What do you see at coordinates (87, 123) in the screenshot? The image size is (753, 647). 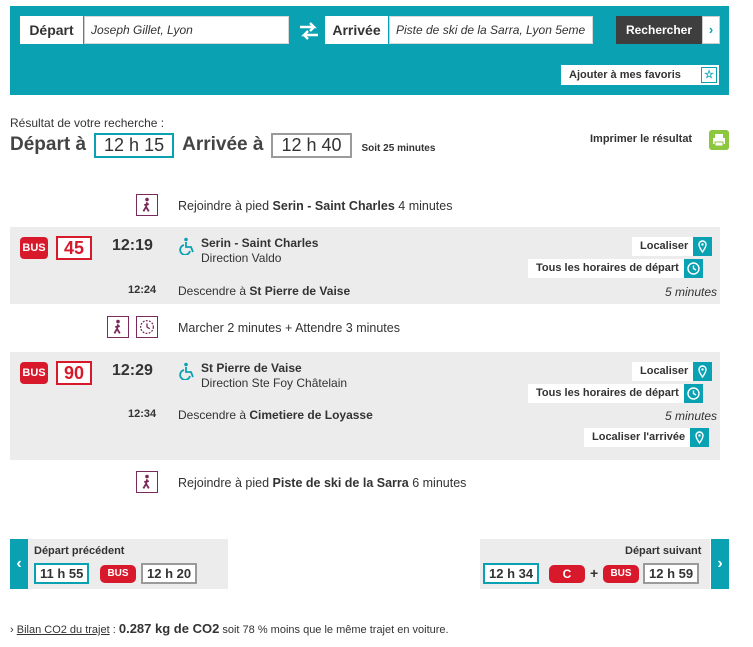 I see `result-caption: Résultat de votre recherche :` at bounding box center [87, 123].